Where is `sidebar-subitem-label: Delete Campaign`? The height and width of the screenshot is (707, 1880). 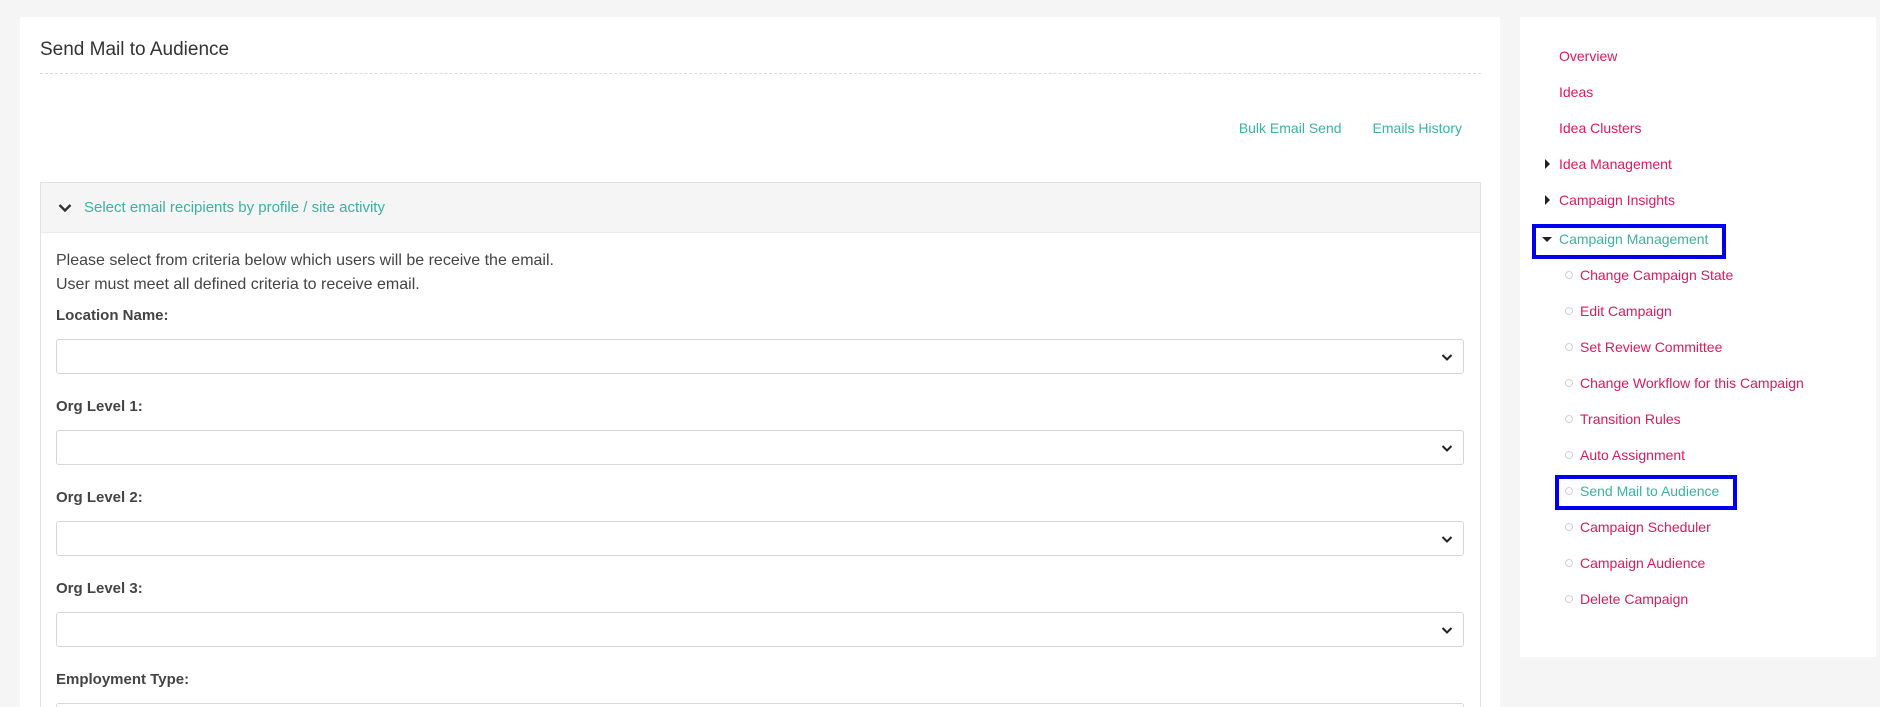
sidebar-subitem-label: Delete Campaign is located at coordinates (1634, 599).